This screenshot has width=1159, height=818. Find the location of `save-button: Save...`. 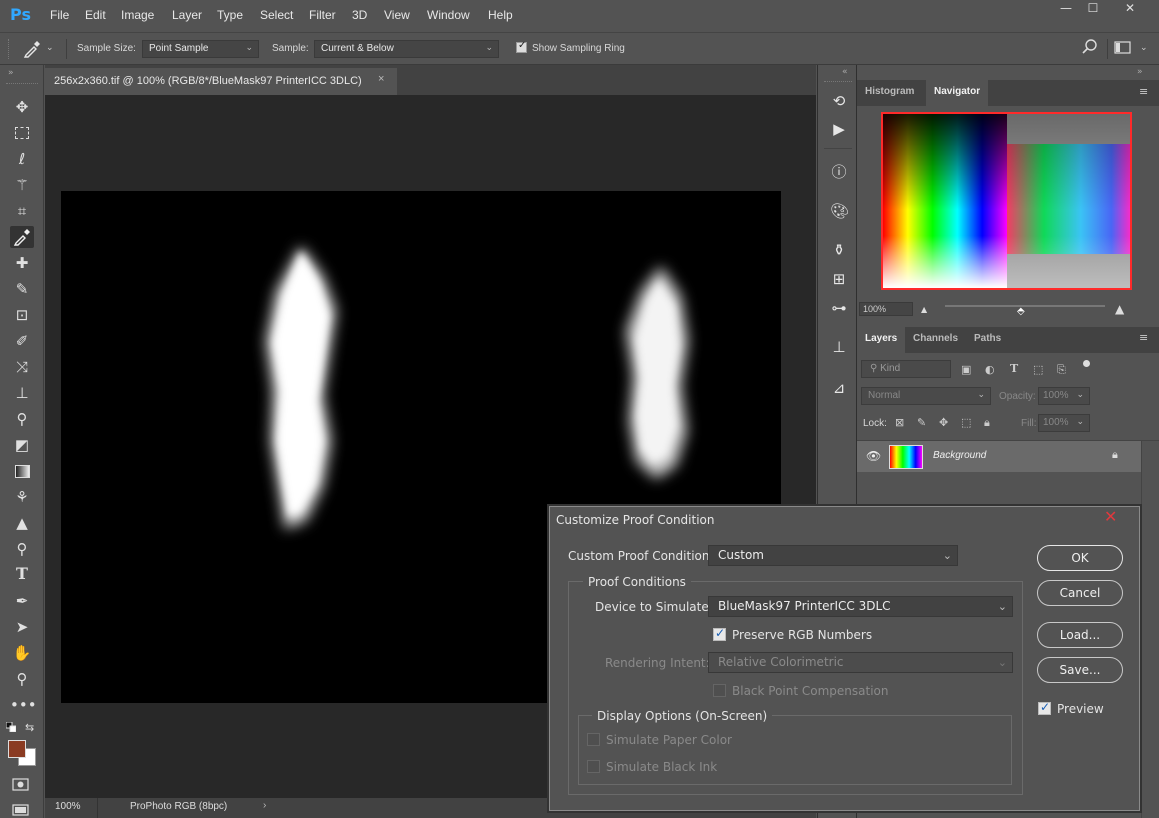

save-button: Save... is located at coordinates (1080, 670).